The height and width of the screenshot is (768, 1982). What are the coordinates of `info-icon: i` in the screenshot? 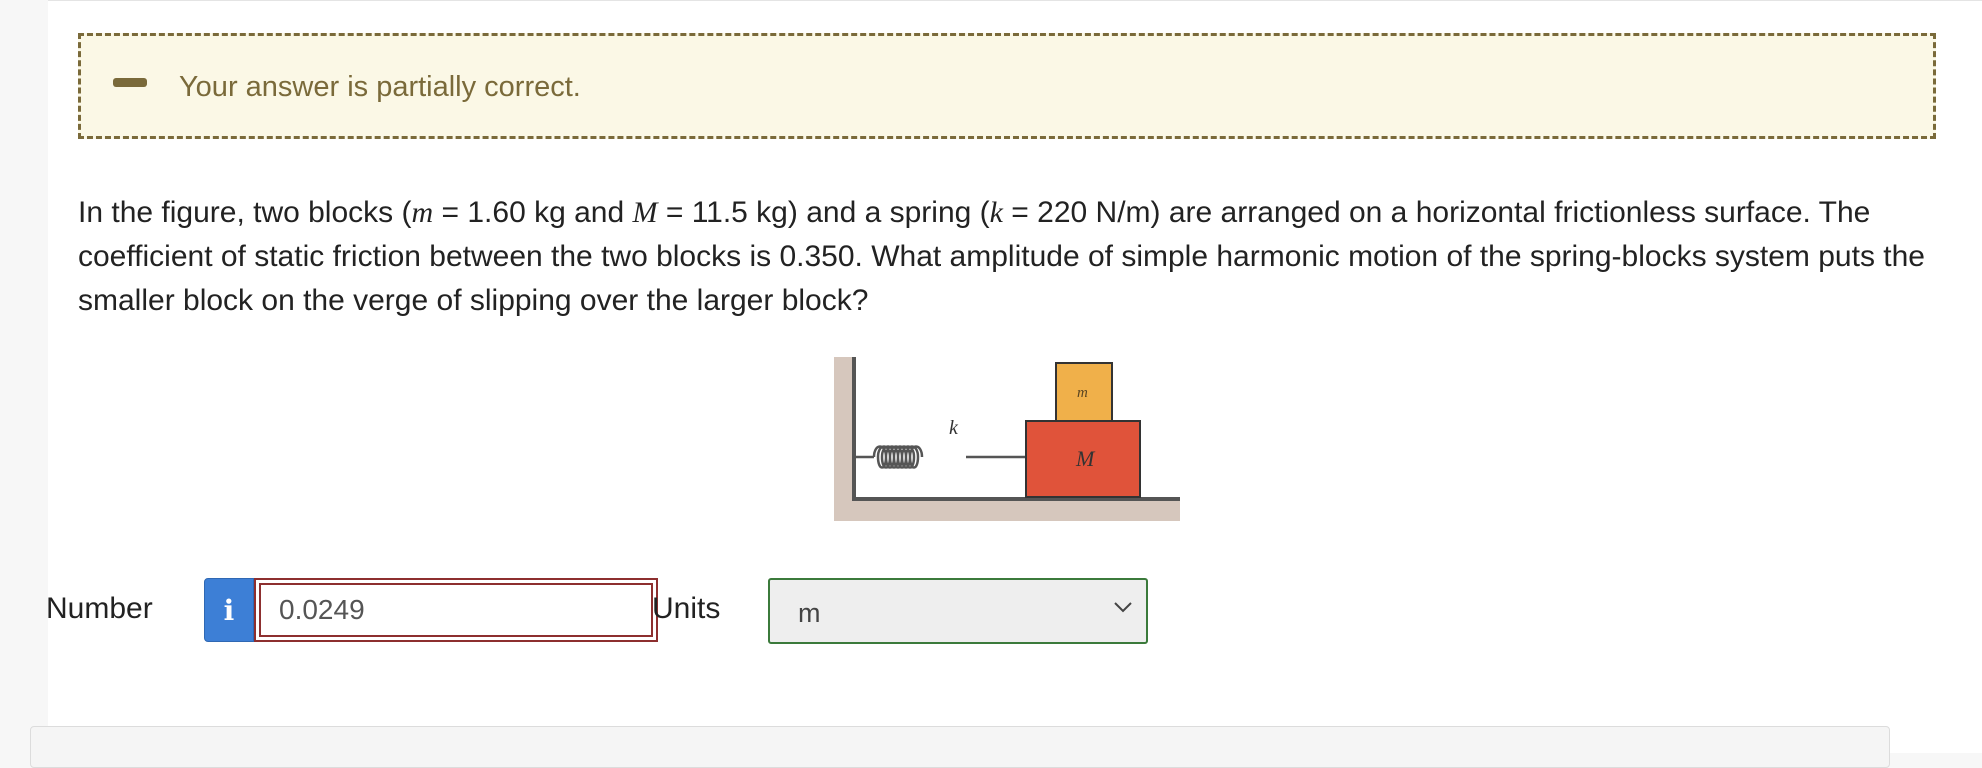 It's located at (229, 610).